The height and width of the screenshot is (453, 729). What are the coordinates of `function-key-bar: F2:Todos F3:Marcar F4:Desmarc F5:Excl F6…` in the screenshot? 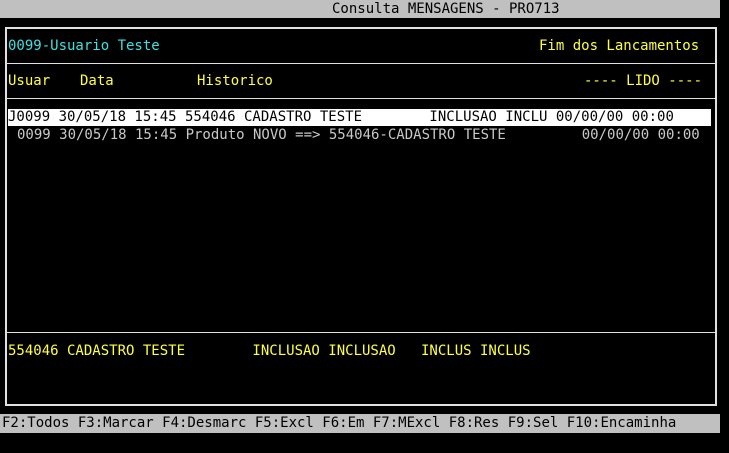 It's located at (360, 423).